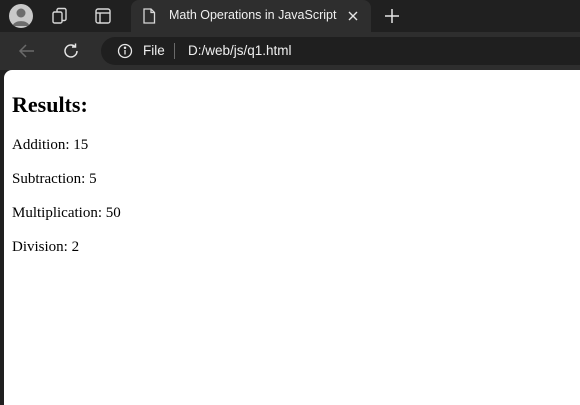 Image resolution: width=580 pixels, height=405 pixels. Describe the element at coordinates (154, 50) in the screenshot. I see `scheme-label: File` at that location.